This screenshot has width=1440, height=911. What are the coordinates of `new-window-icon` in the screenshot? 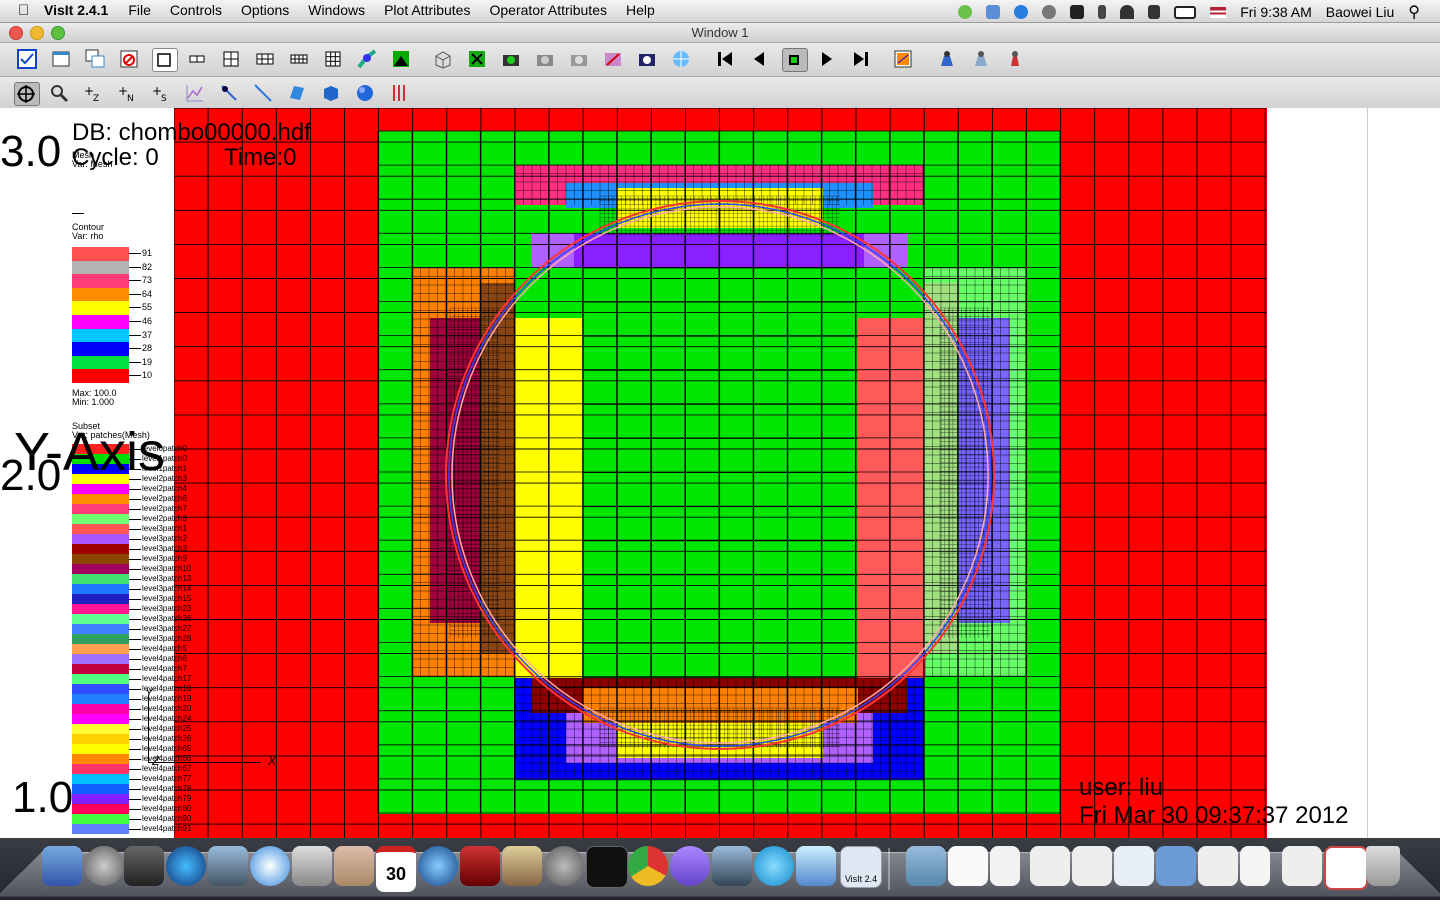 It's located at (62, 59).